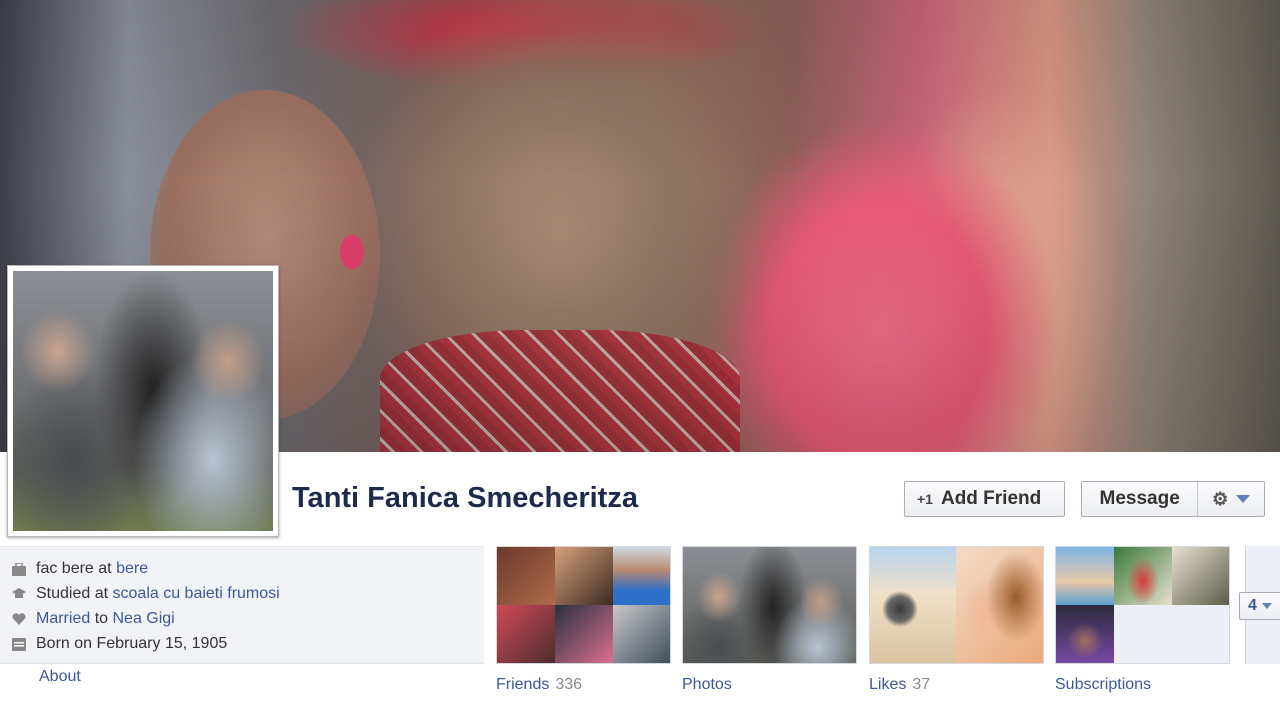  What do you see at coordinates (19, 619) in the screenshot?
I see `heart-icon` at bounding box center [19, 619].